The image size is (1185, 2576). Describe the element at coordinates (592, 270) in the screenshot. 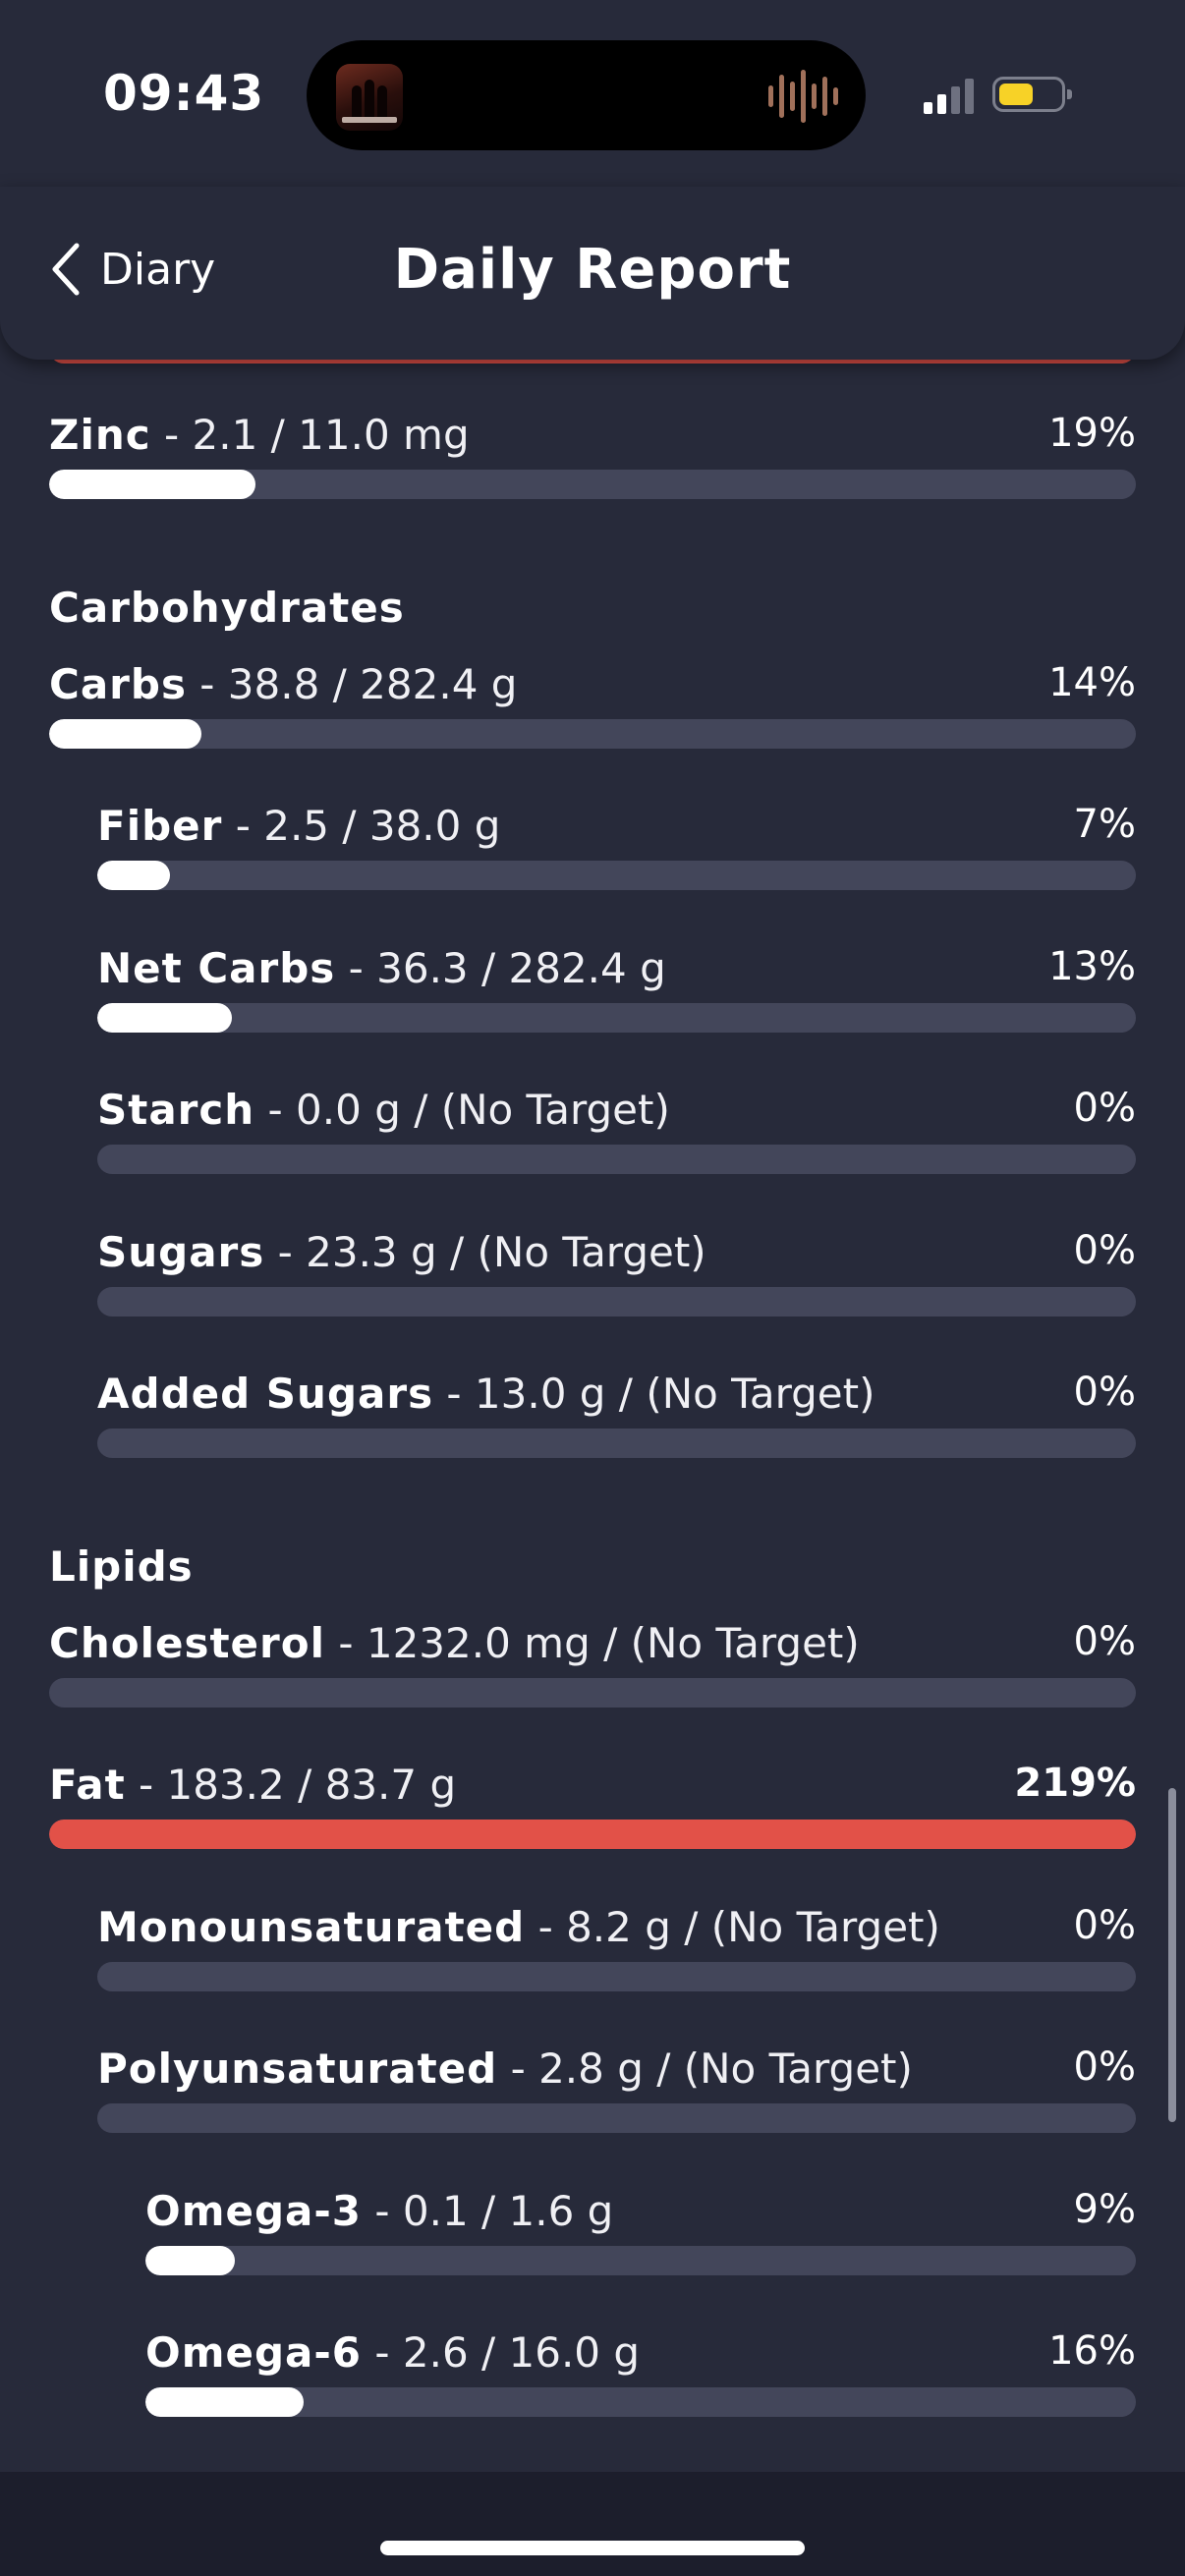

I see `page-title: Daily Report` at that location.